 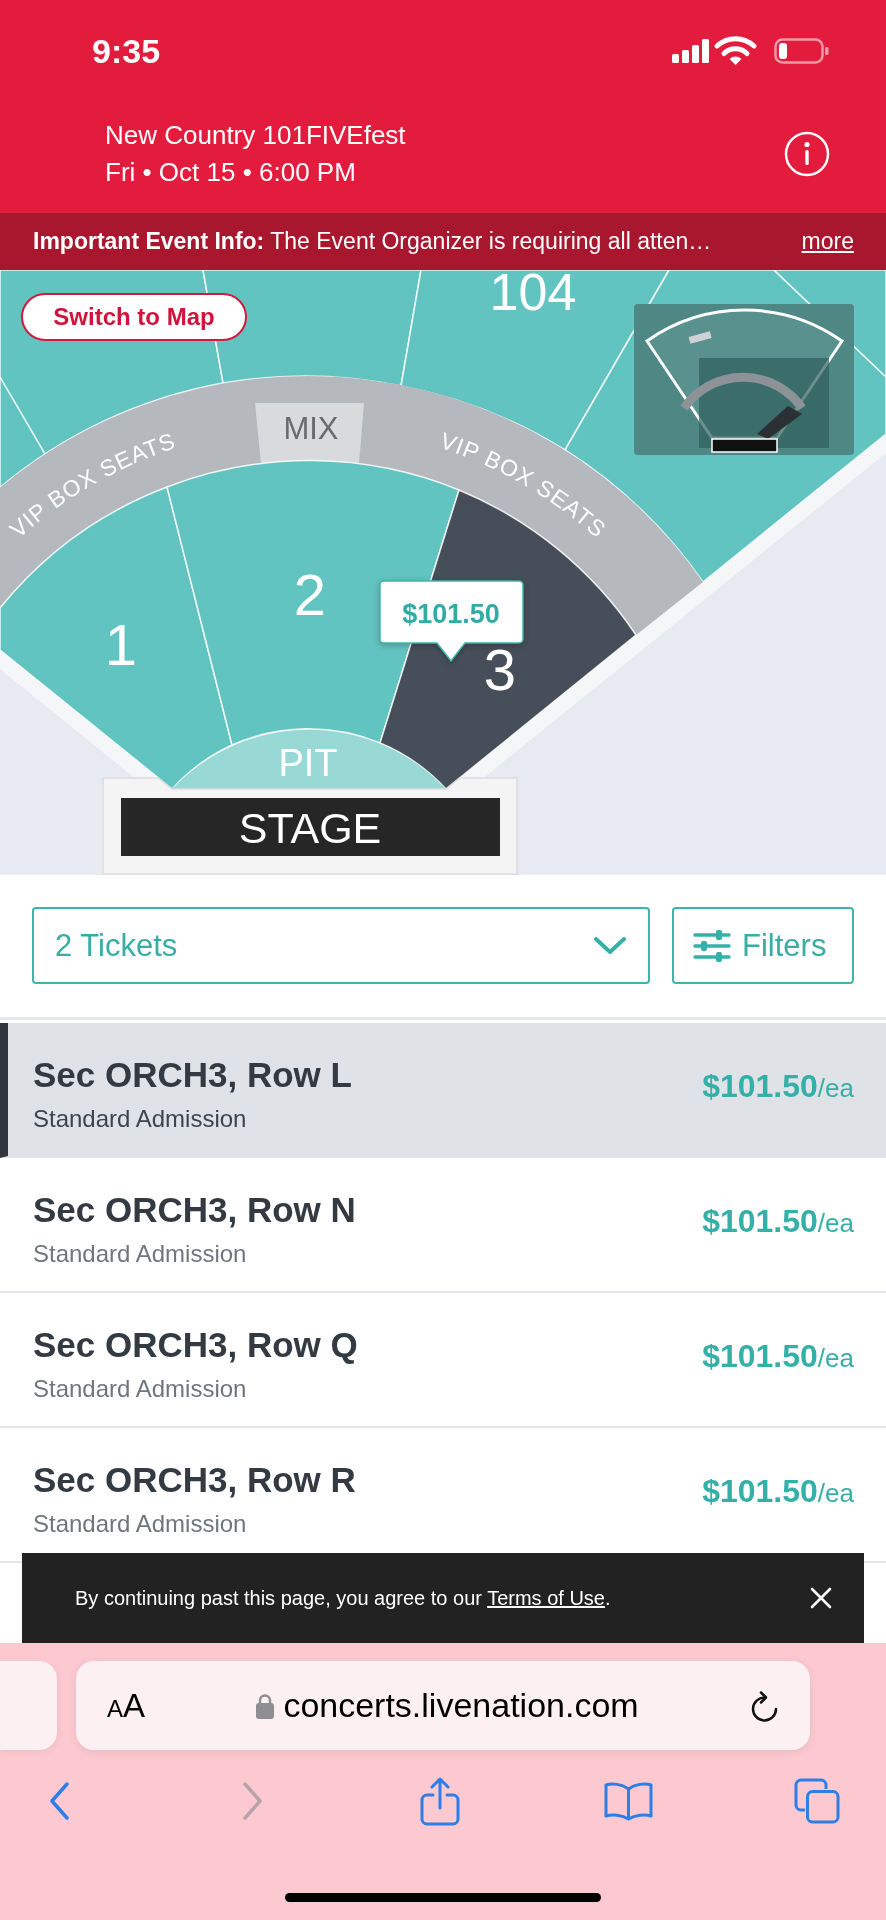 What do you see at coordinates (126, 50) in the screenshot?
I see `status-time: 9:35` at bounding box center [126, 50].